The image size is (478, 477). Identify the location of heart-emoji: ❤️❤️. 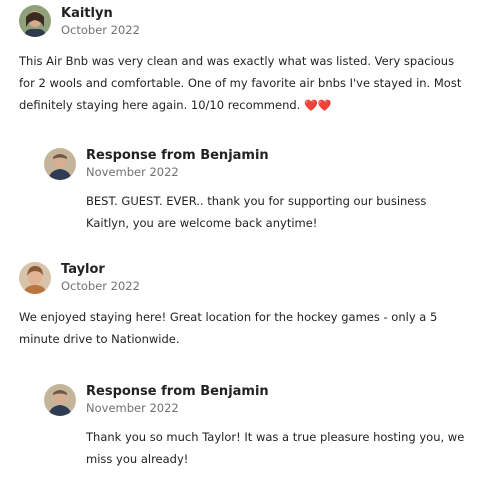
(317, 105).